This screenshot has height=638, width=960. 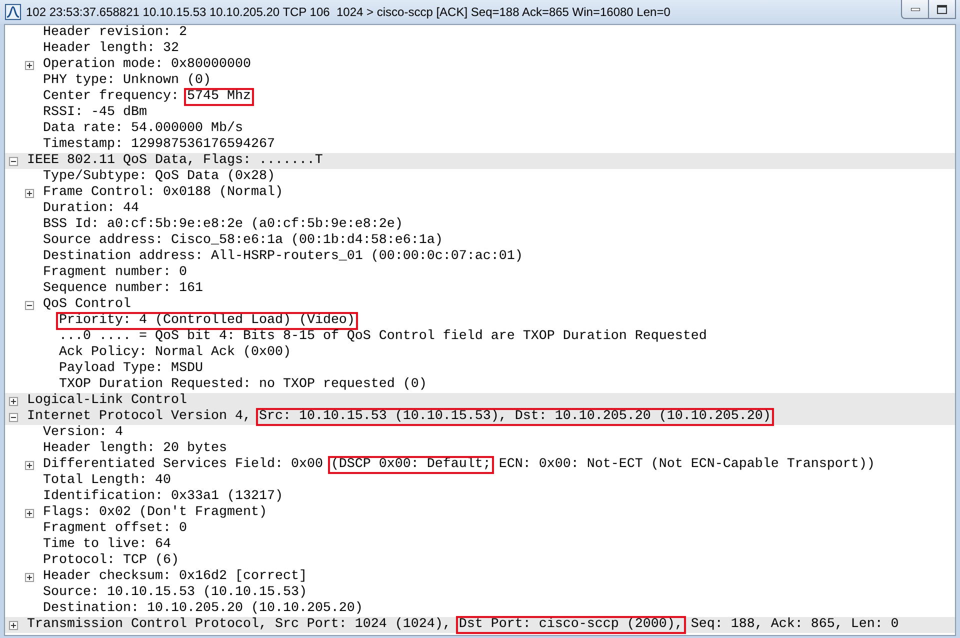 What do you see at coordinates (175, 353) in the screenshot?
I see `field-text: Ack Policy: Normal Ack (0x00)` at bounding box center [175, 353].